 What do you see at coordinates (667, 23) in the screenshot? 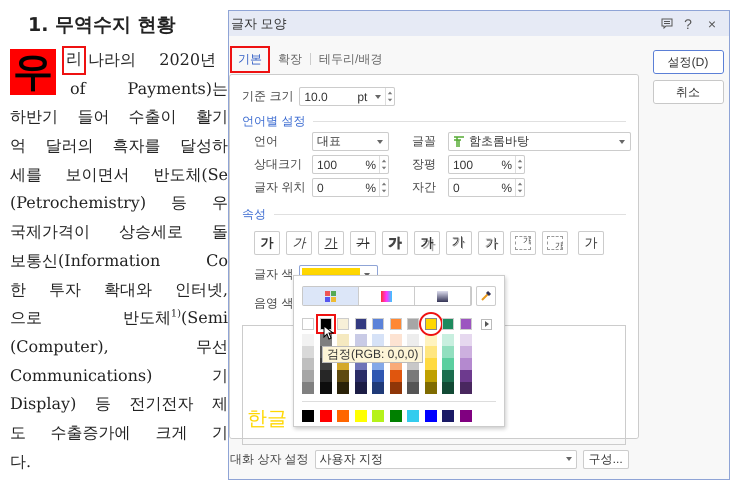
I see `comment-icon` at bounding box center [667, 23].